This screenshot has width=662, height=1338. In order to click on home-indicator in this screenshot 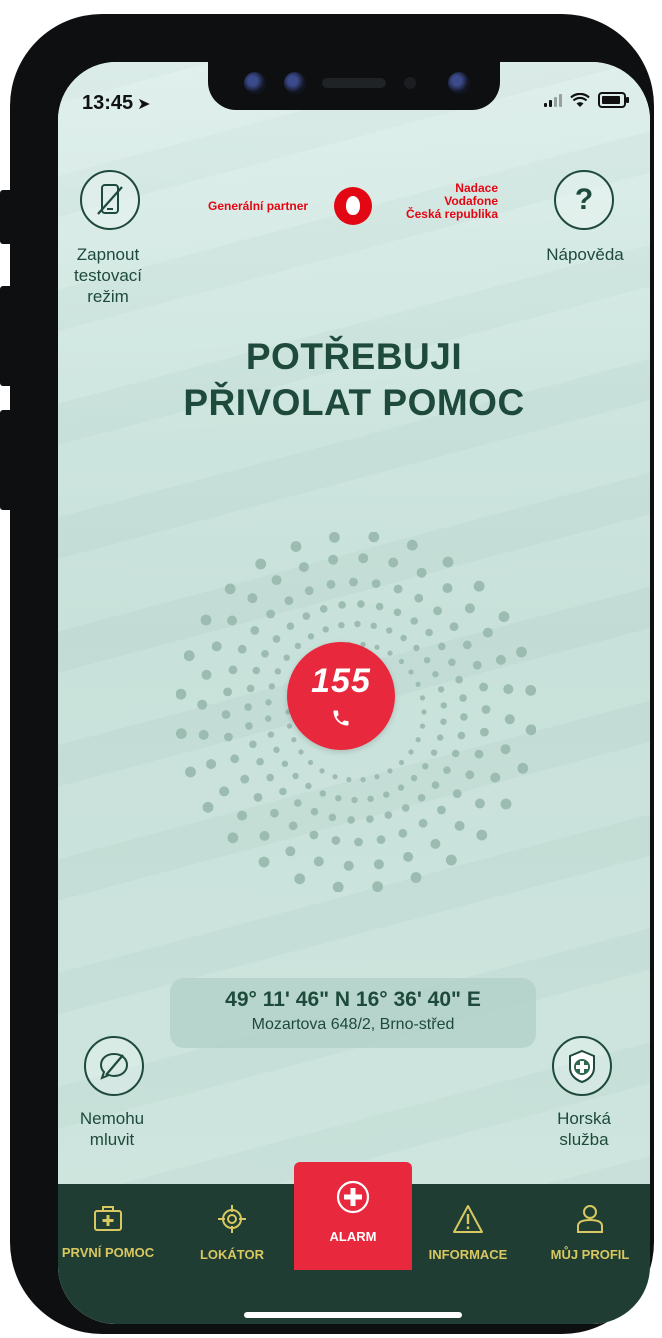, I will do `click(353, 1315)`.